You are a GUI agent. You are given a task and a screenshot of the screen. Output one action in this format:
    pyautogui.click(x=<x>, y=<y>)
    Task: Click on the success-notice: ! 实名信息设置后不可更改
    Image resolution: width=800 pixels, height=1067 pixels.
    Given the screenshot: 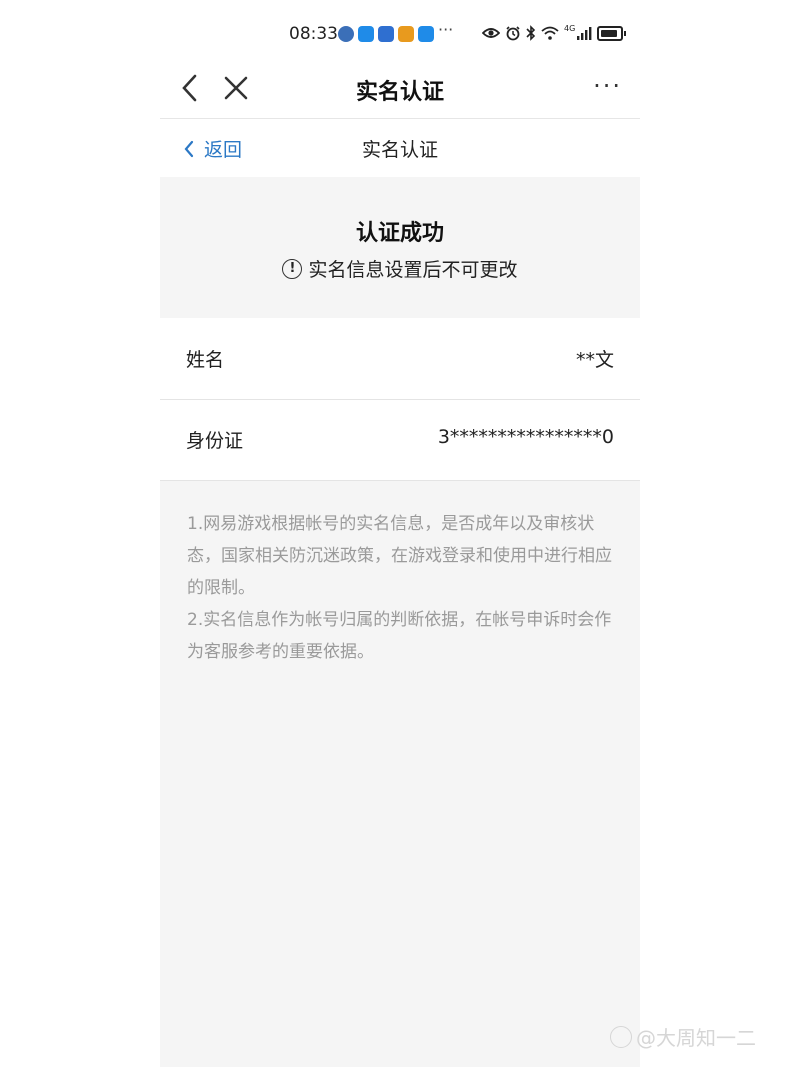 What is the action you would take?
    pyautogui.click(x=400, y=268)
    